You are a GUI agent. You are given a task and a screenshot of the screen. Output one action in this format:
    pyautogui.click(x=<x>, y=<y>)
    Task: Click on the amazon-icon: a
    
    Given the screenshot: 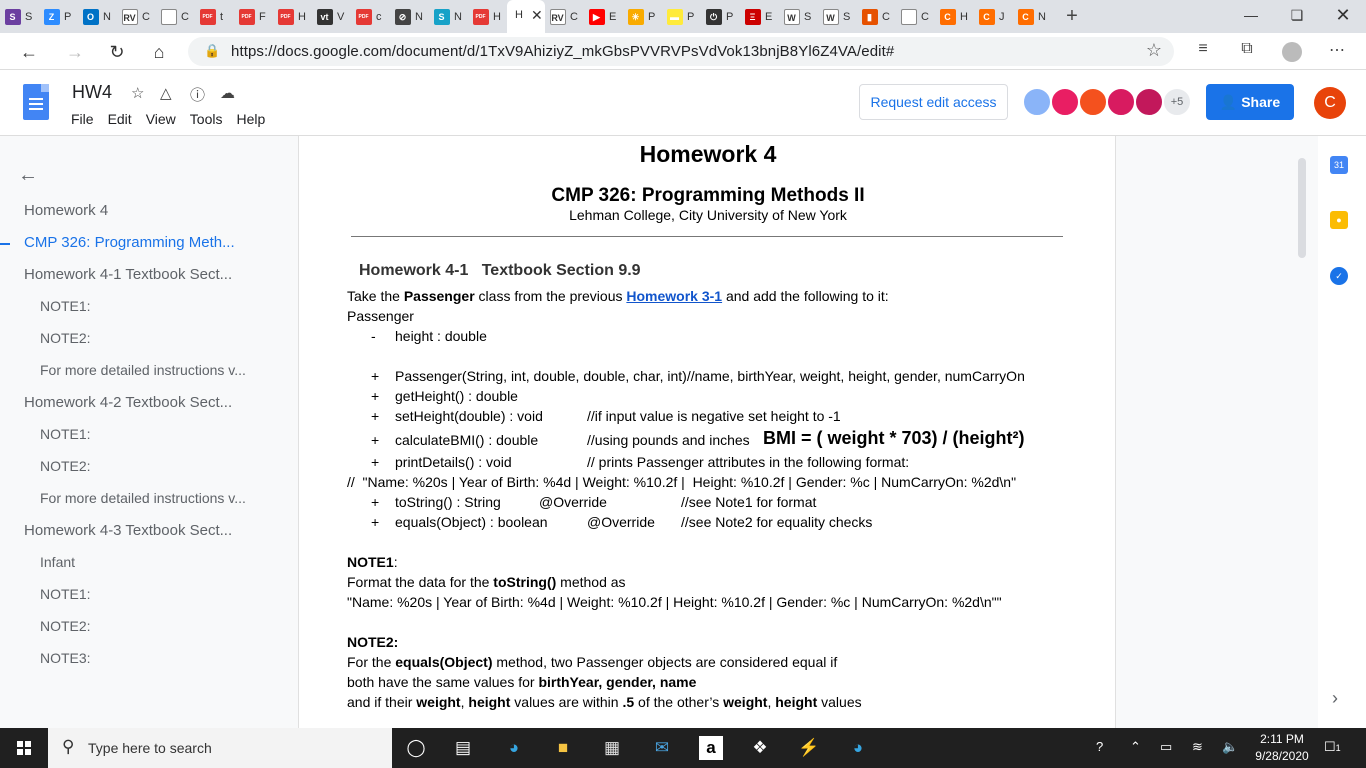 What is the action you would take?
    pyautogui.click(x=711, y=748)
    